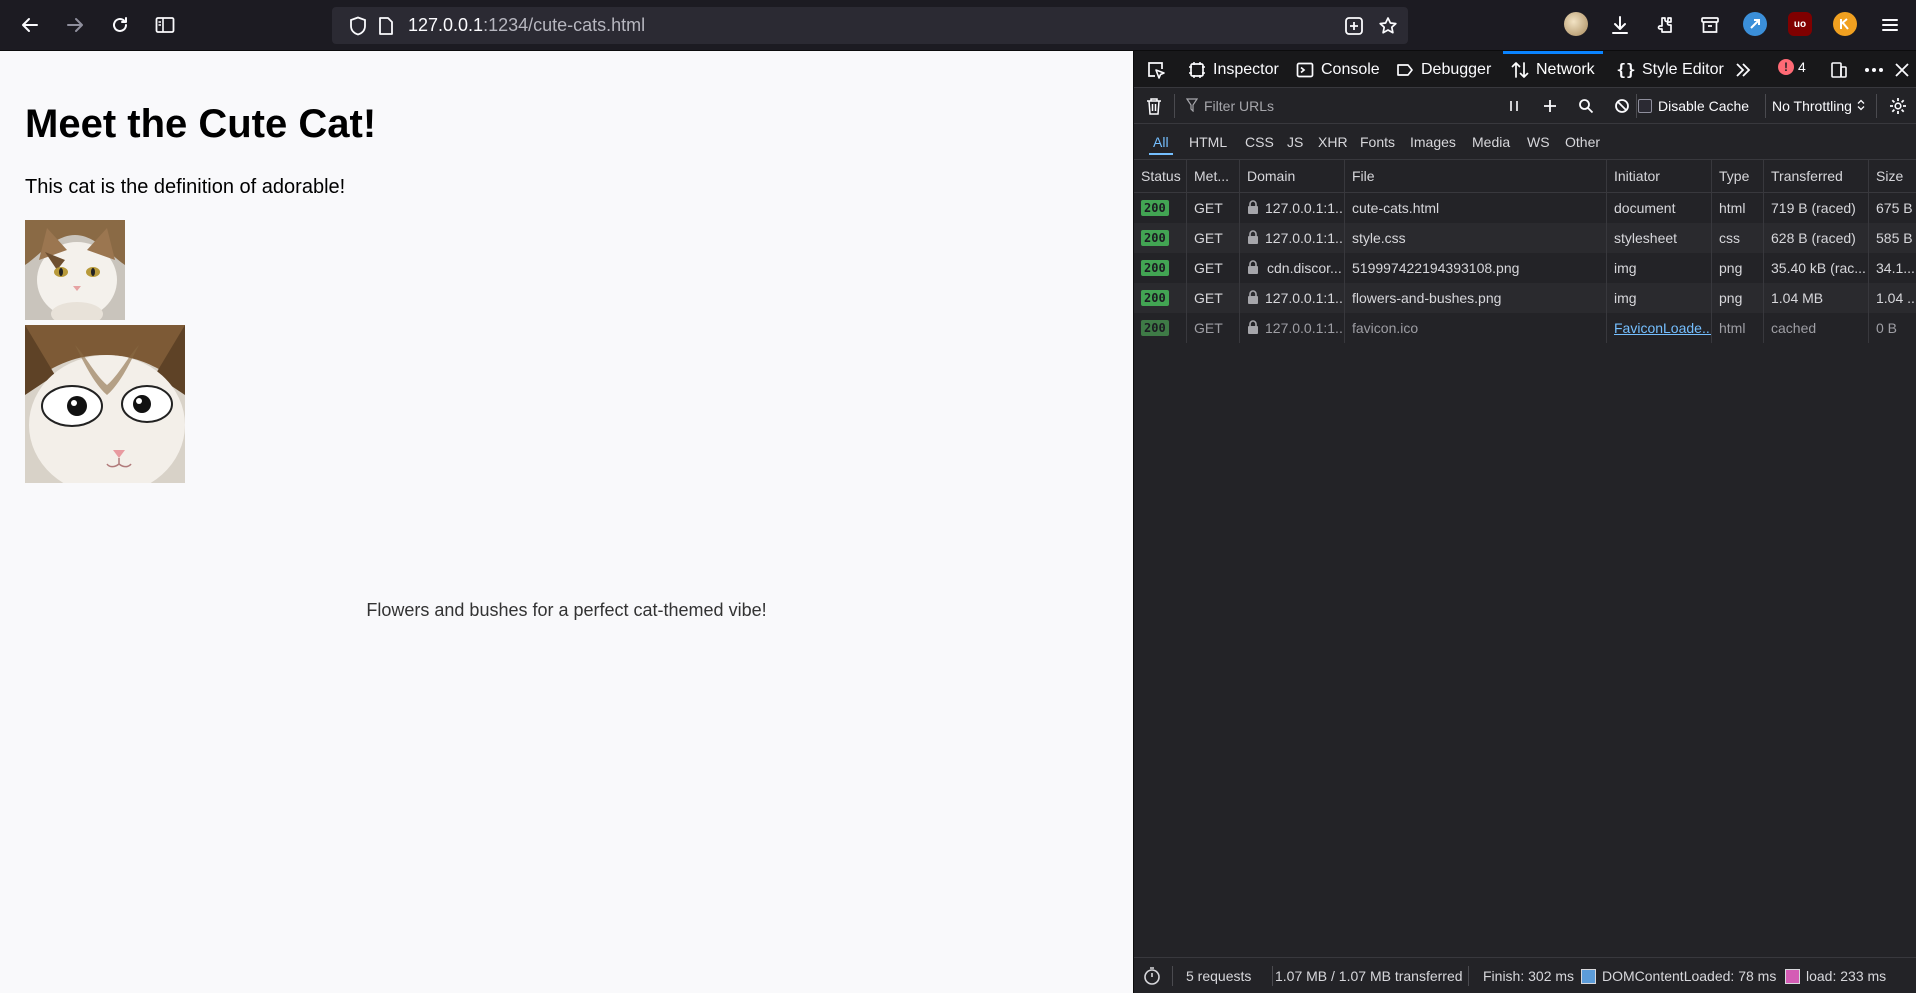 The width and height of the screenshot is (1916, 993). Describe the element at coordinates (1802, 67) in the screenshot. I see `error-count: 4` at that location.